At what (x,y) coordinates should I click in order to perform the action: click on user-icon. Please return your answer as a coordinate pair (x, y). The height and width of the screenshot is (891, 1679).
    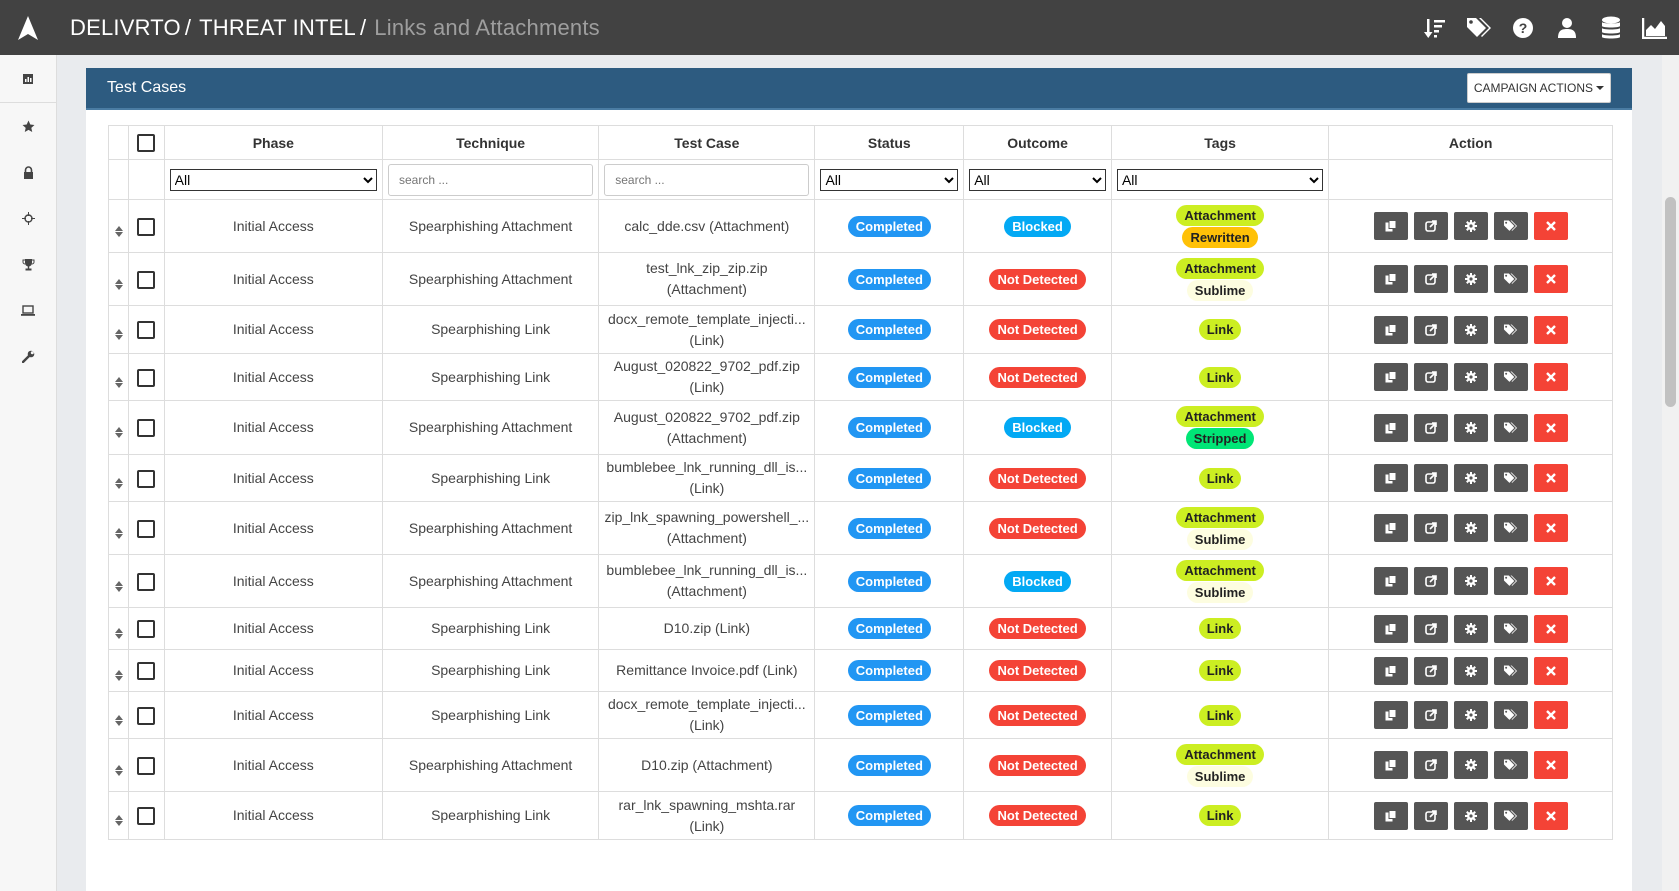
    Looking at the image, I should click on (1567, 28).